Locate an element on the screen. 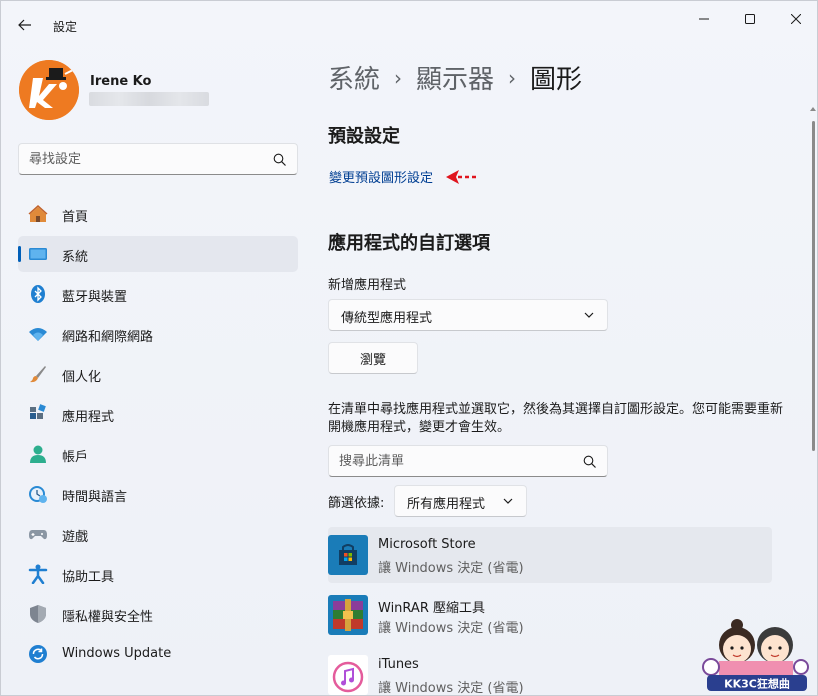 The width and height of the screenshot is (818, 696). itunes-icon is located at coordinates (348, 675).